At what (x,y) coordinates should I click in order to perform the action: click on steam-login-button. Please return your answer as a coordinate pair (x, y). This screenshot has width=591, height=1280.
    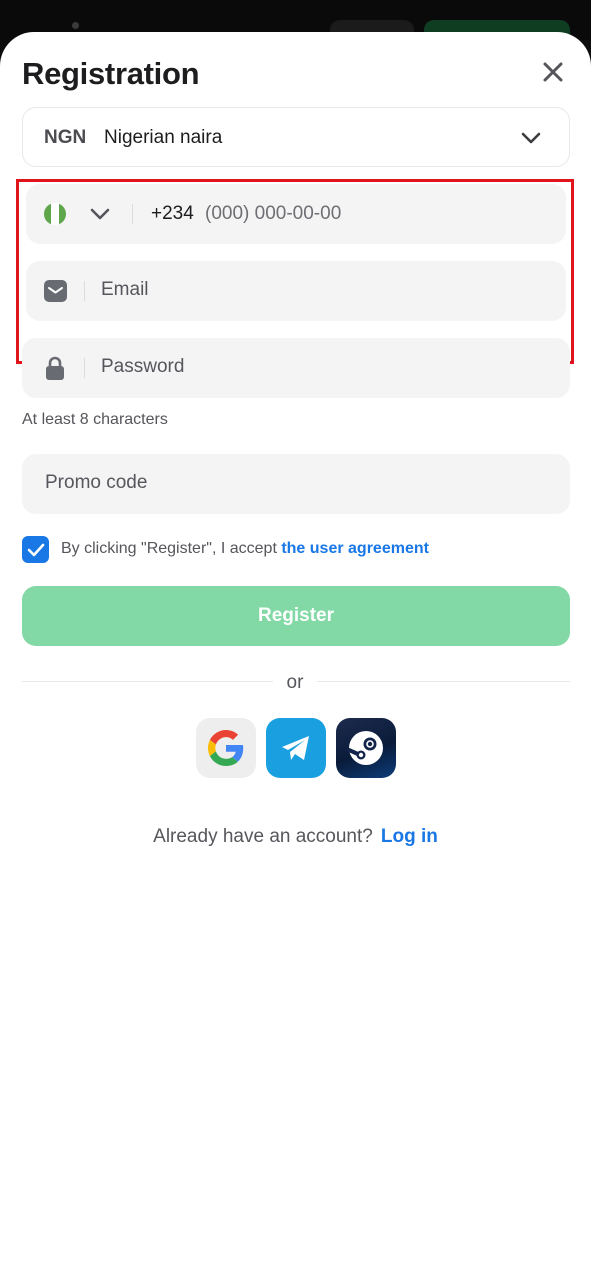
    Looking at the image, I should click on (366, 748).